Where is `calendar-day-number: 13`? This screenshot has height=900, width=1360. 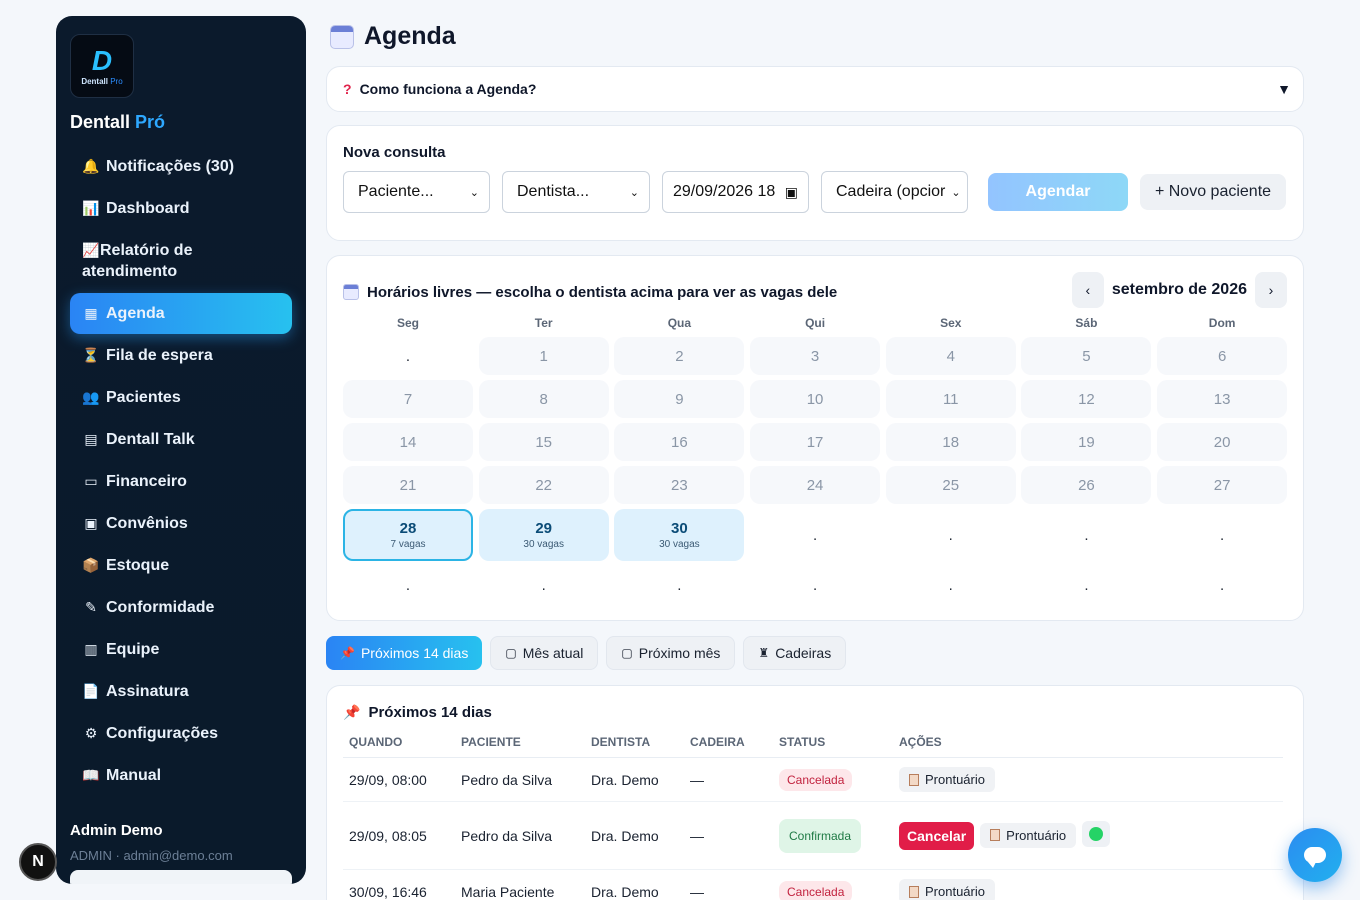
calendar-day-number: 13 is located at coordinates (1222, 399).